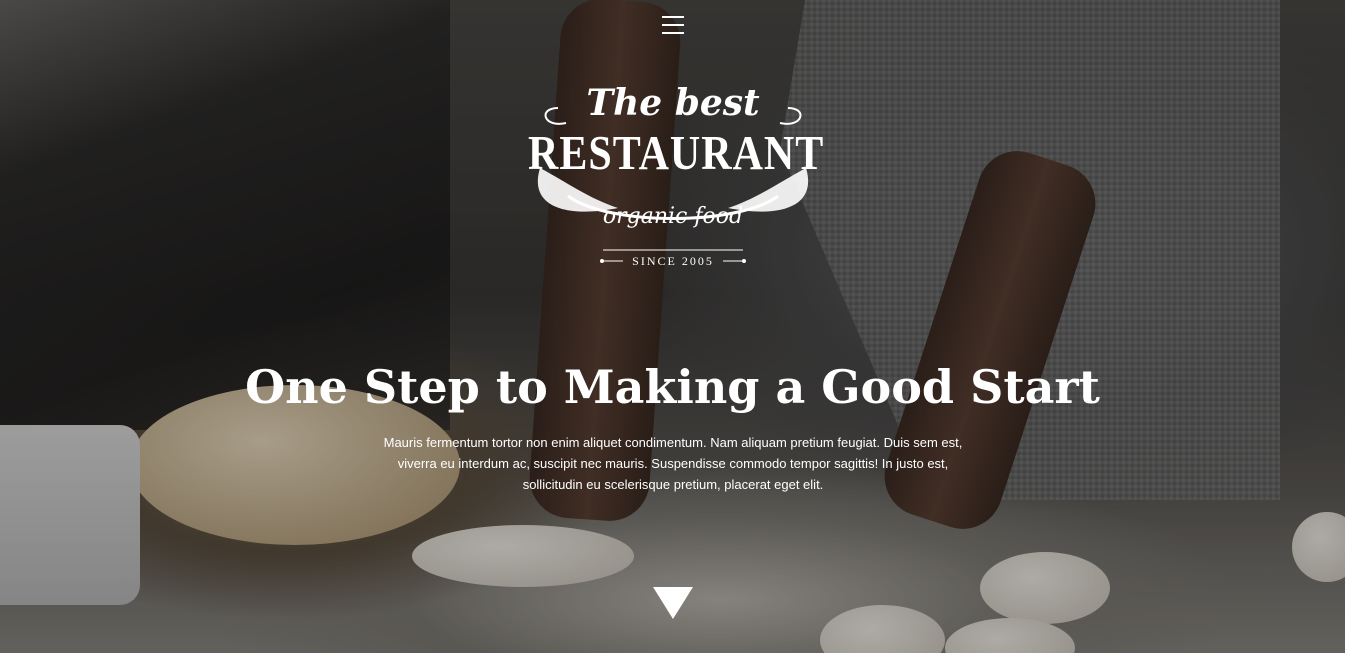 This screenshot has width=1345, height=653. Describe the element at coordinates (672, 387) in the screenshot. I see `hero-headline: One Step to Making a Good Start` at that location.